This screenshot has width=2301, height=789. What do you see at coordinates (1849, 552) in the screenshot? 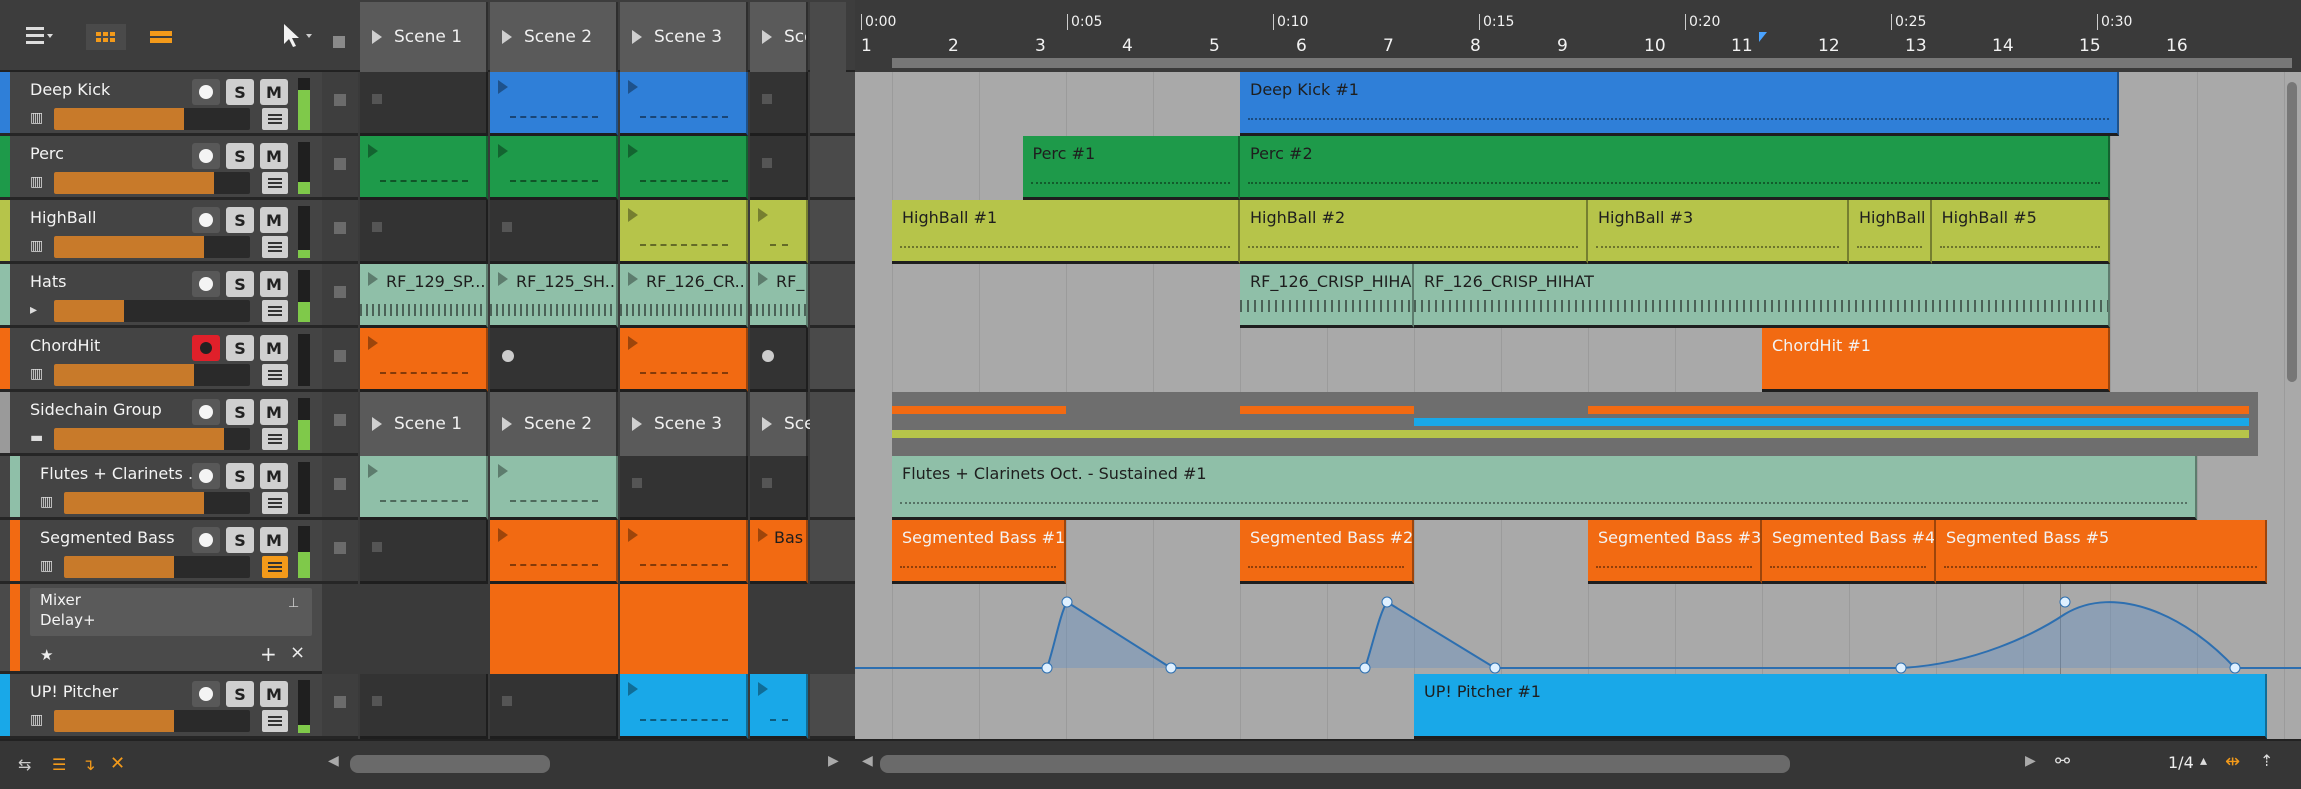
I see `arranger-clip: Segmented Bass #4` at bounding box center [1849, 552].